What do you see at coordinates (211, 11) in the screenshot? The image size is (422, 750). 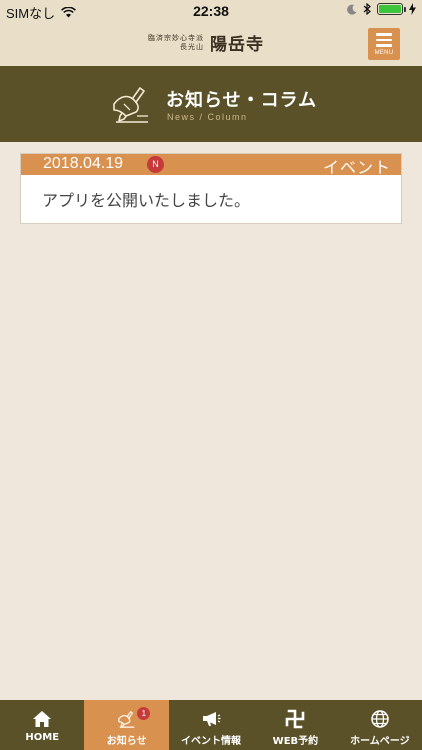 I see `status-bar: SIMなし 22:38` at bounding box center [211, 11].